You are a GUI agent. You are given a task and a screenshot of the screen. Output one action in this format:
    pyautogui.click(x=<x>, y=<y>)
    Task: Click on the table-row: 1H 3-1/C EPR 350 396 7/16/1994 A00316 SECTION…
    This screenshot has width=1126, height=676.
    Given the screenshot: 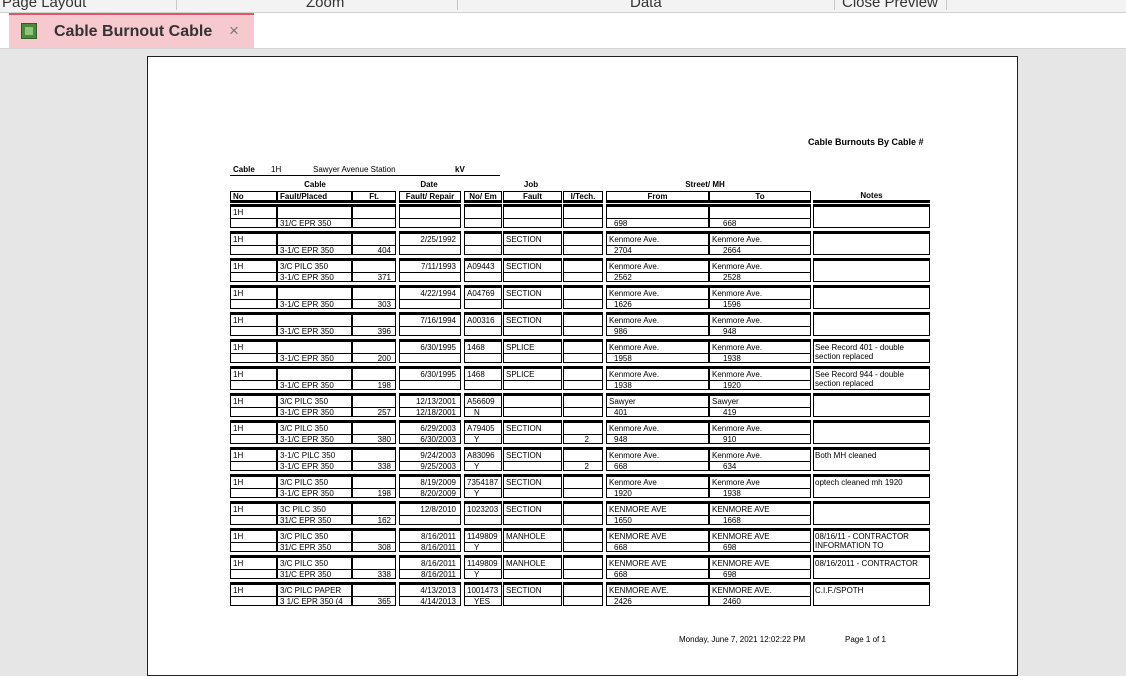 What is the action you would take?
    pyautogui.click(x=580, y=325)
    